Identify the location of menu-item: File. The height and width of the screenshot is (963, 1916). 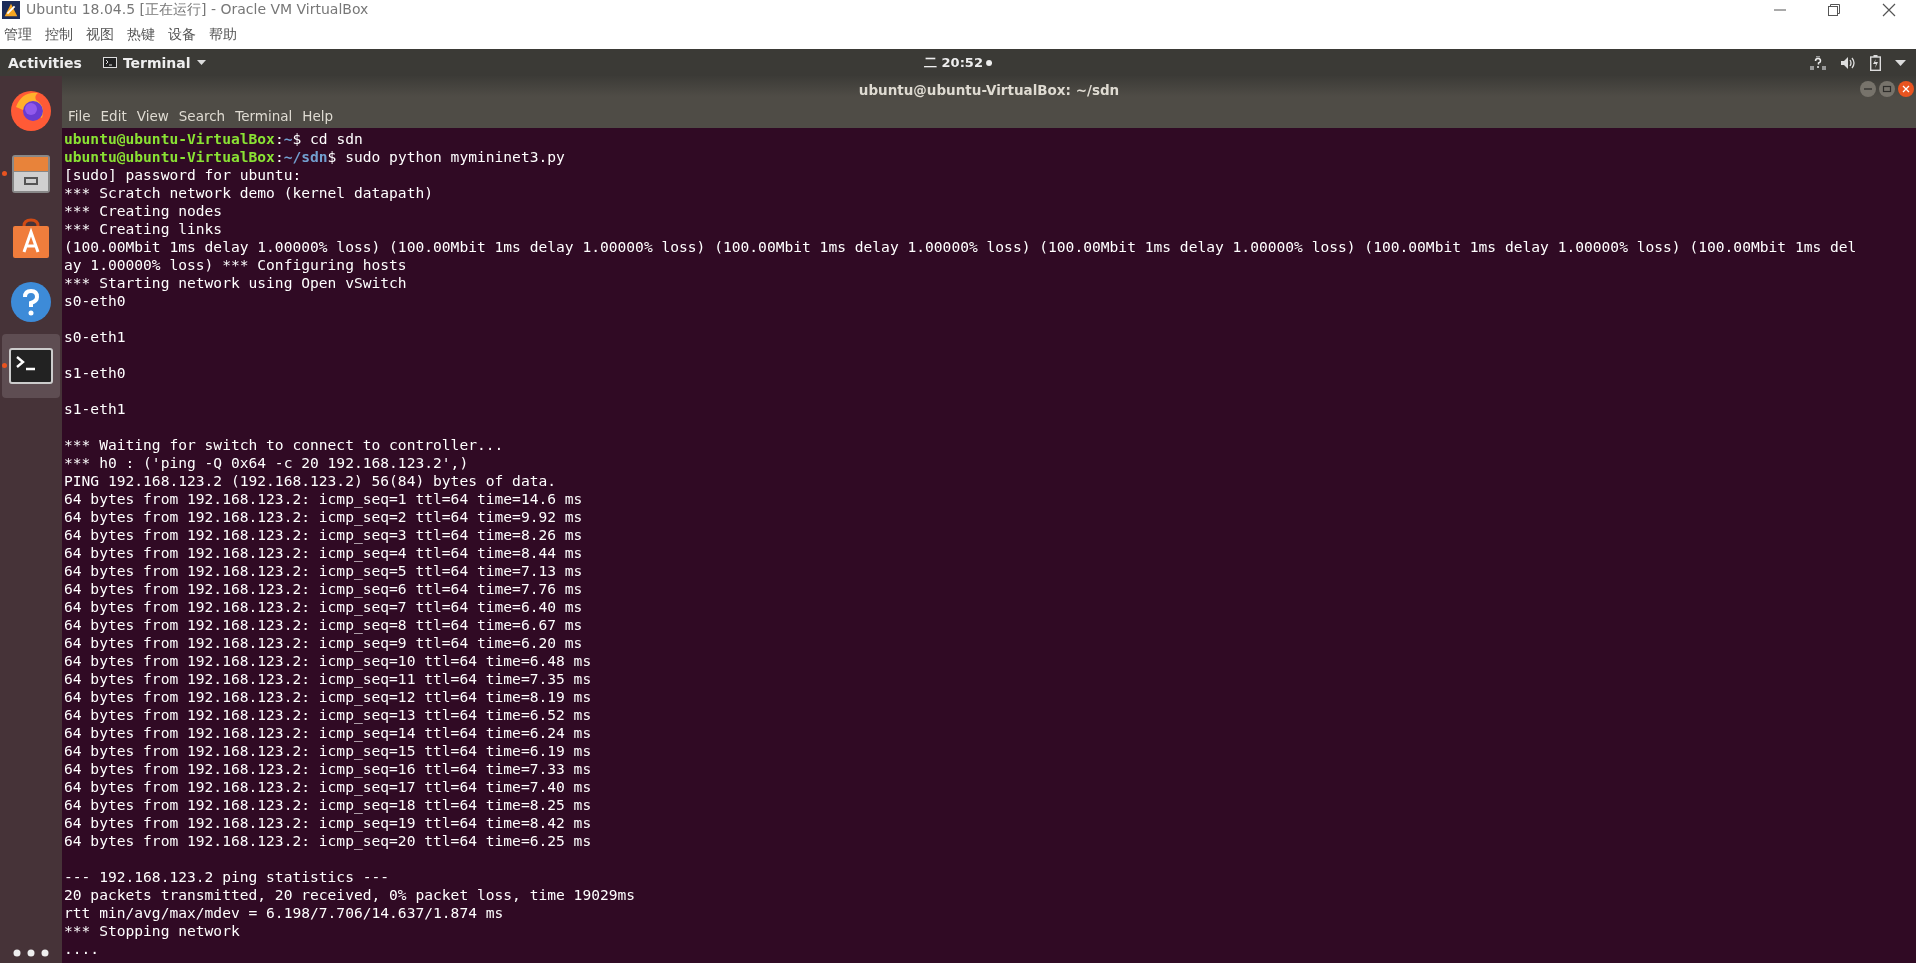
(79, 116).